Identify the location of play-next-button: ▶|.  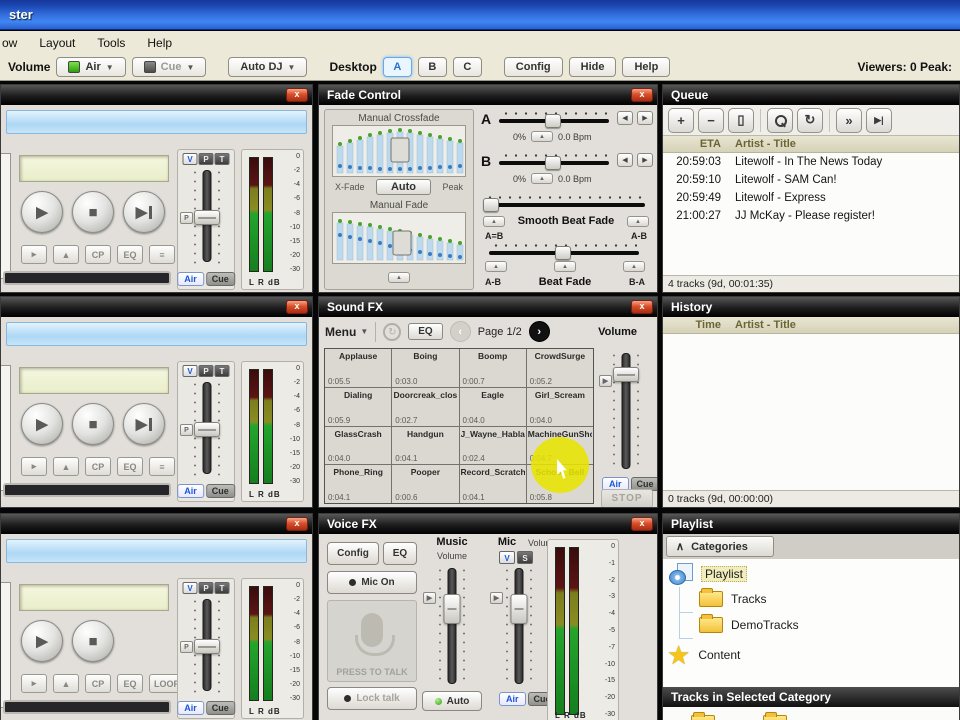
(879, 120).